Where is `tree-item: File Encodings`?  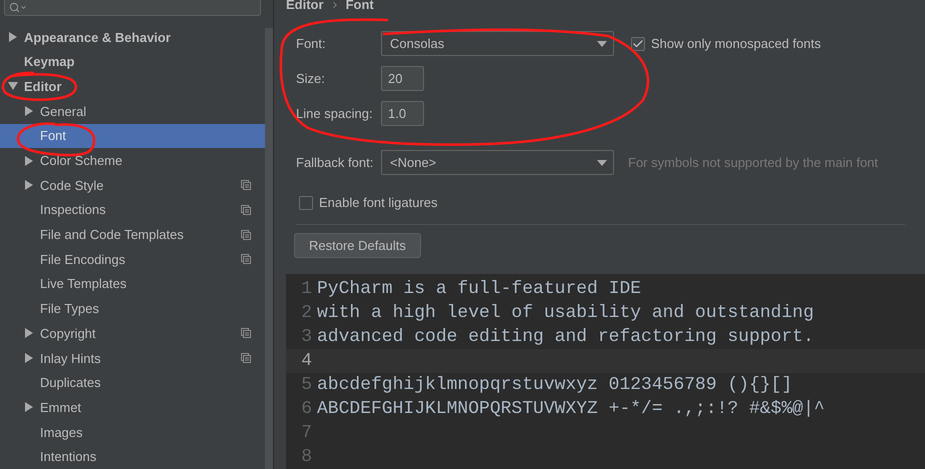
tree-item: File Encodings is located at coordinates (132, 259).